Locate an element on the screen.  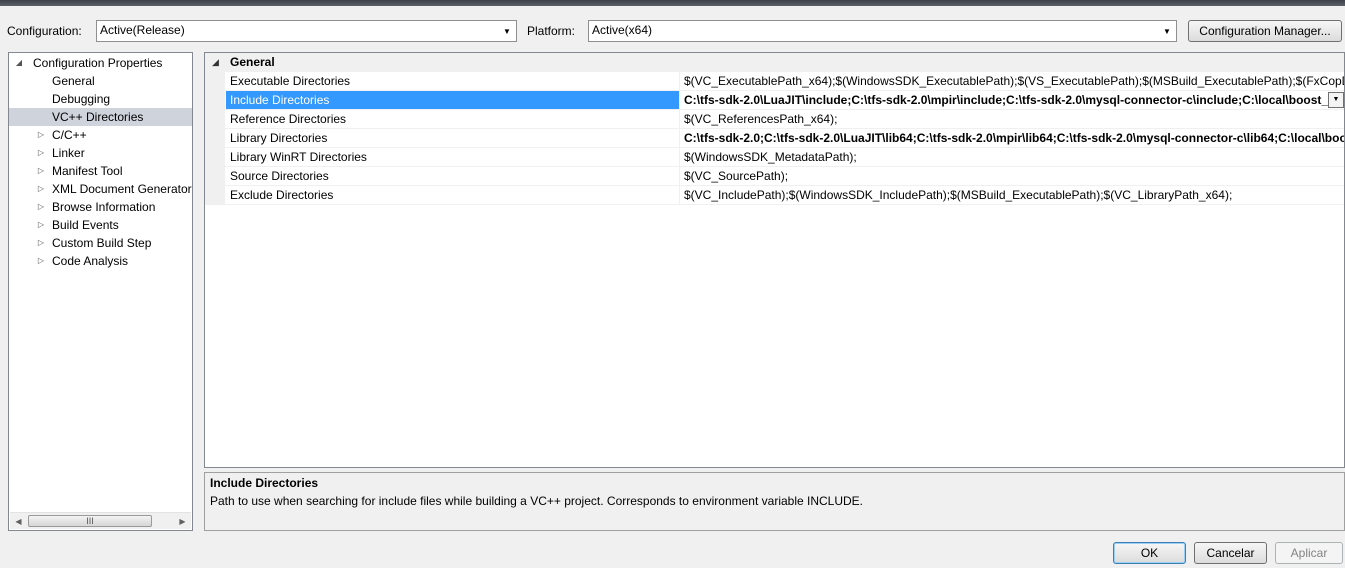
tree-item-label: Manifest Tool is located at coordinates (87, 171).